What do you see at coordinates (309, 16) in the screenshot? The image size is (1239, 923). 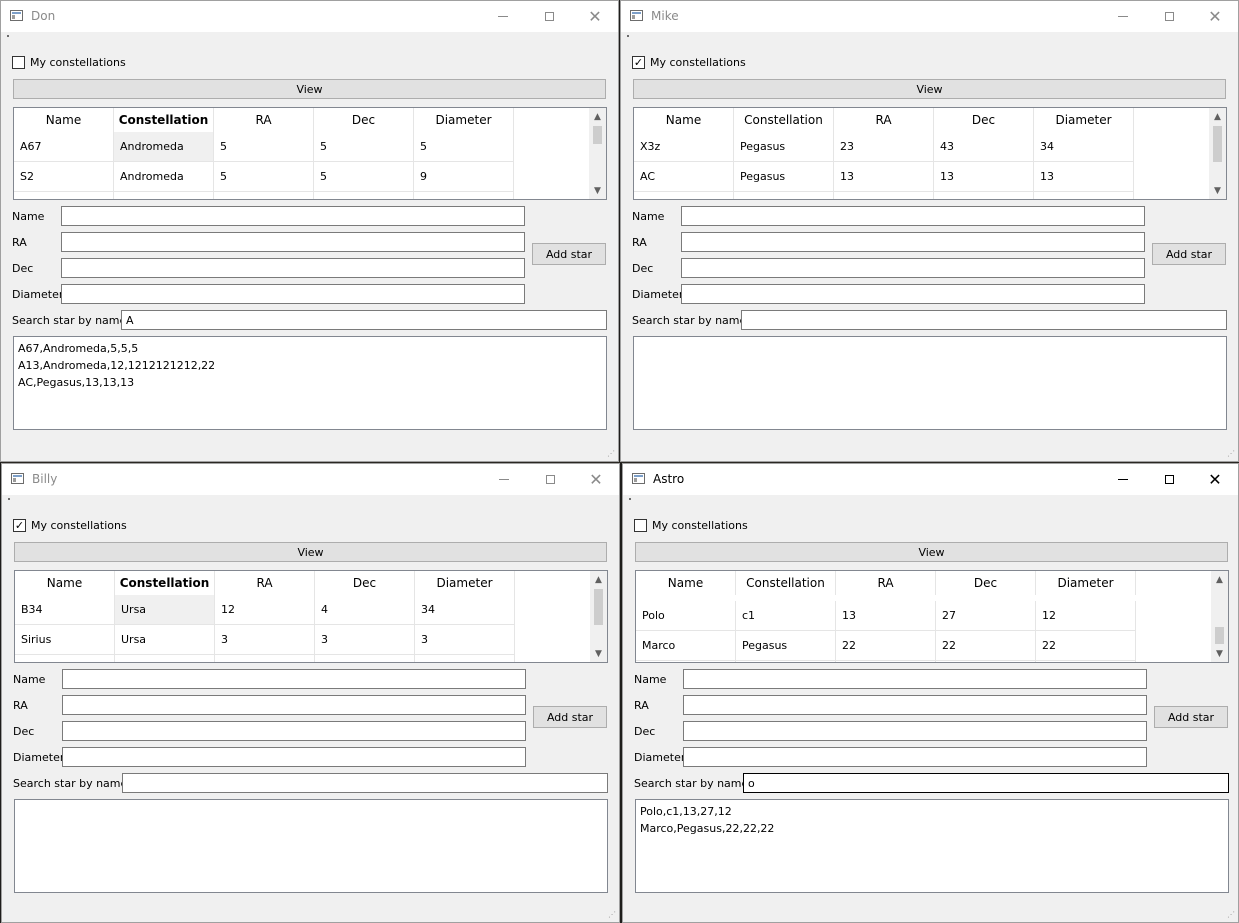 I see `title-bar: Don ✕` at bounding box center [309, 16].